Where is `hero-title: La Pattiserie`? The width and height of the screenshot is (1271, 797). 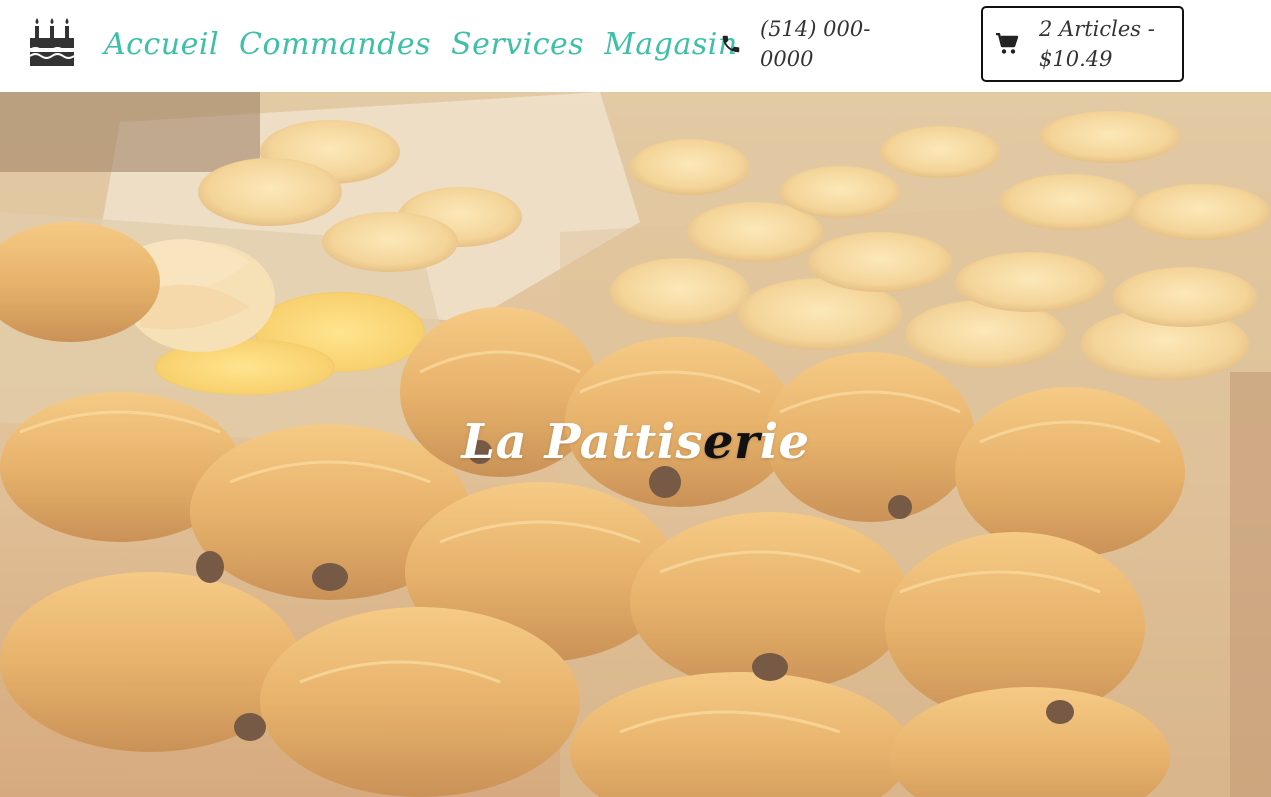
hero-title: La Pattiserie is located at coordinates (635, 442).